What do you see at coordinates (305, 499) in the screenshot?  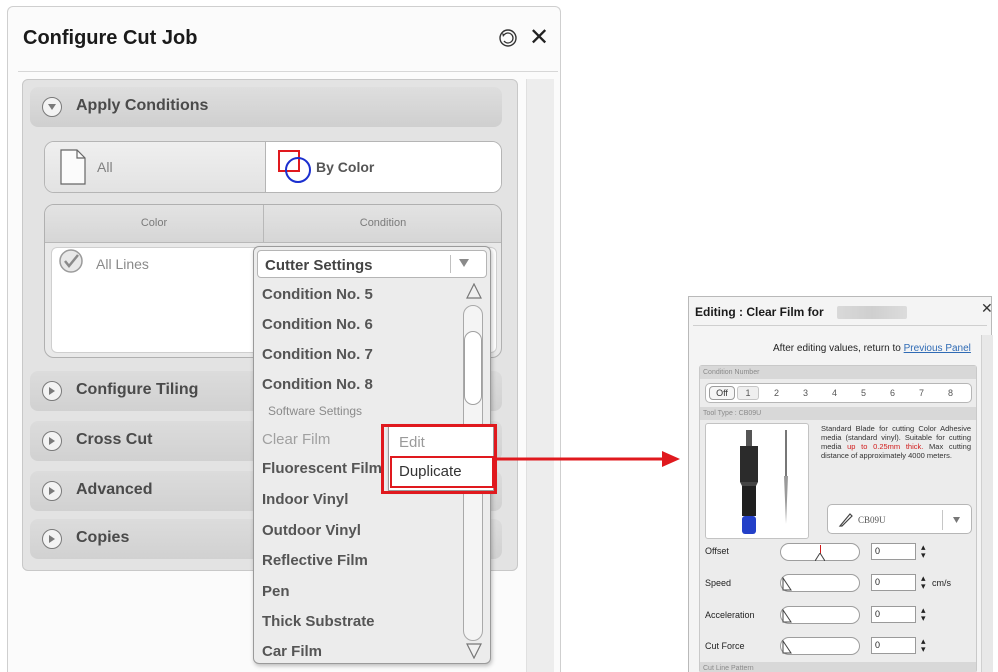 I see `dropdown-item: Indoor Vinyl` at bounding box center [305, 499].